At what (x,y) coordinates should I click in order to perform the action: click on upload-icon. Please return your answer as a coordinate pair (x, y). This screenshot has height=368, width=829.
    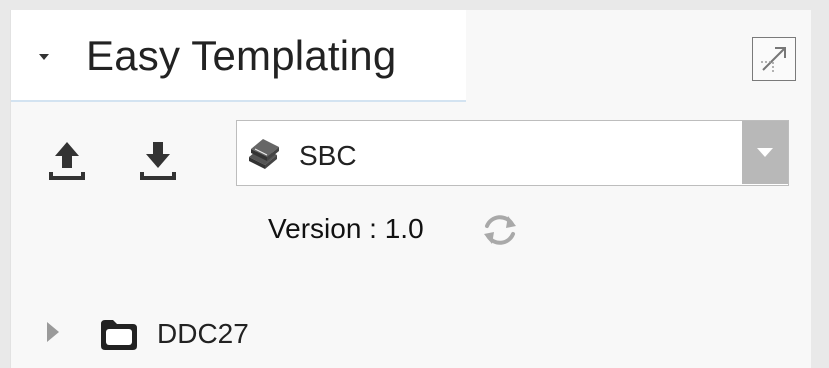
    Looking at the image, I should click on (67, 161).